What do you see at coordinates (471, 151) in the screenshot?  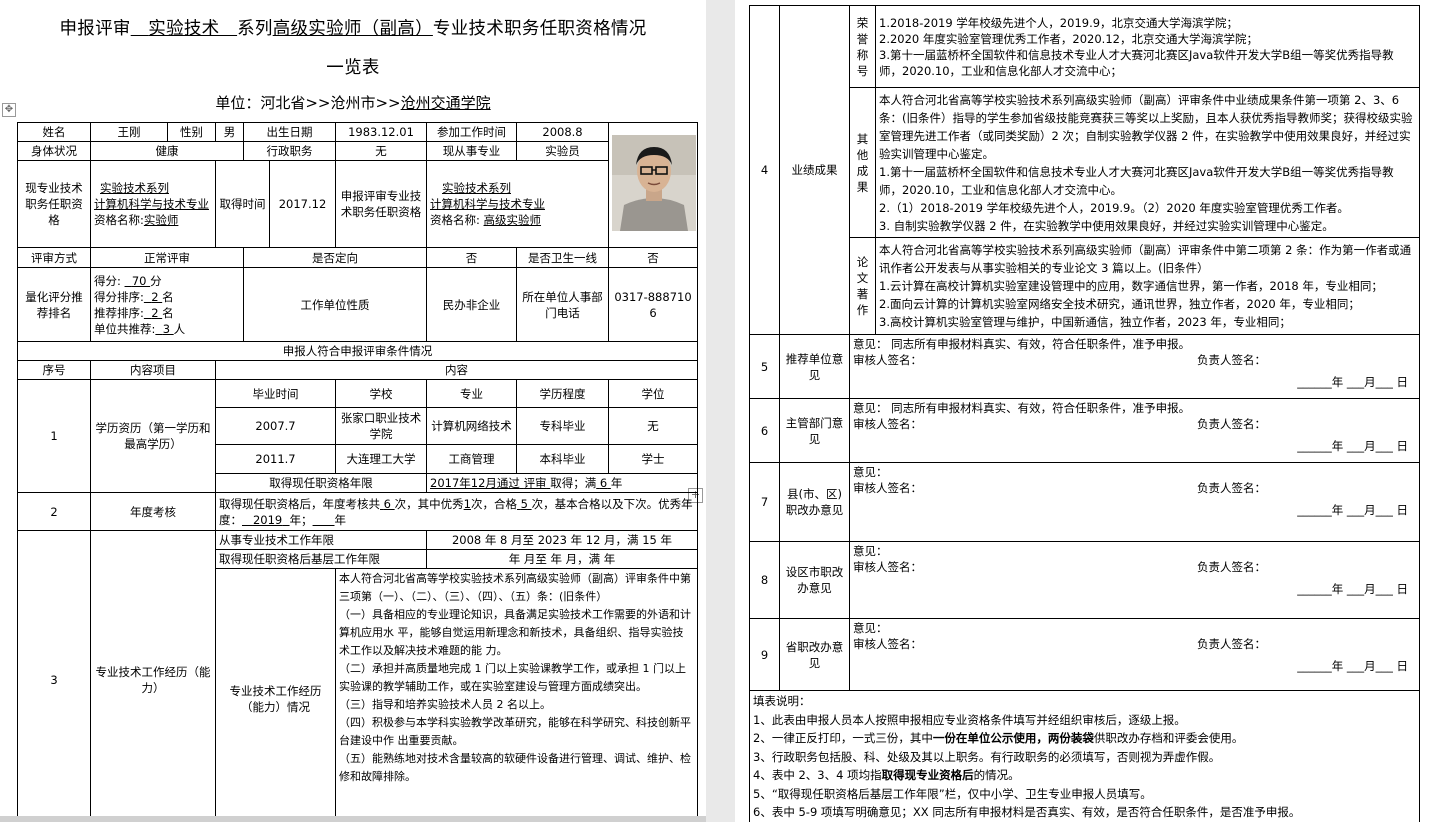 I see `current-major-label: 现从事专业` at bounding box center [471, 151].